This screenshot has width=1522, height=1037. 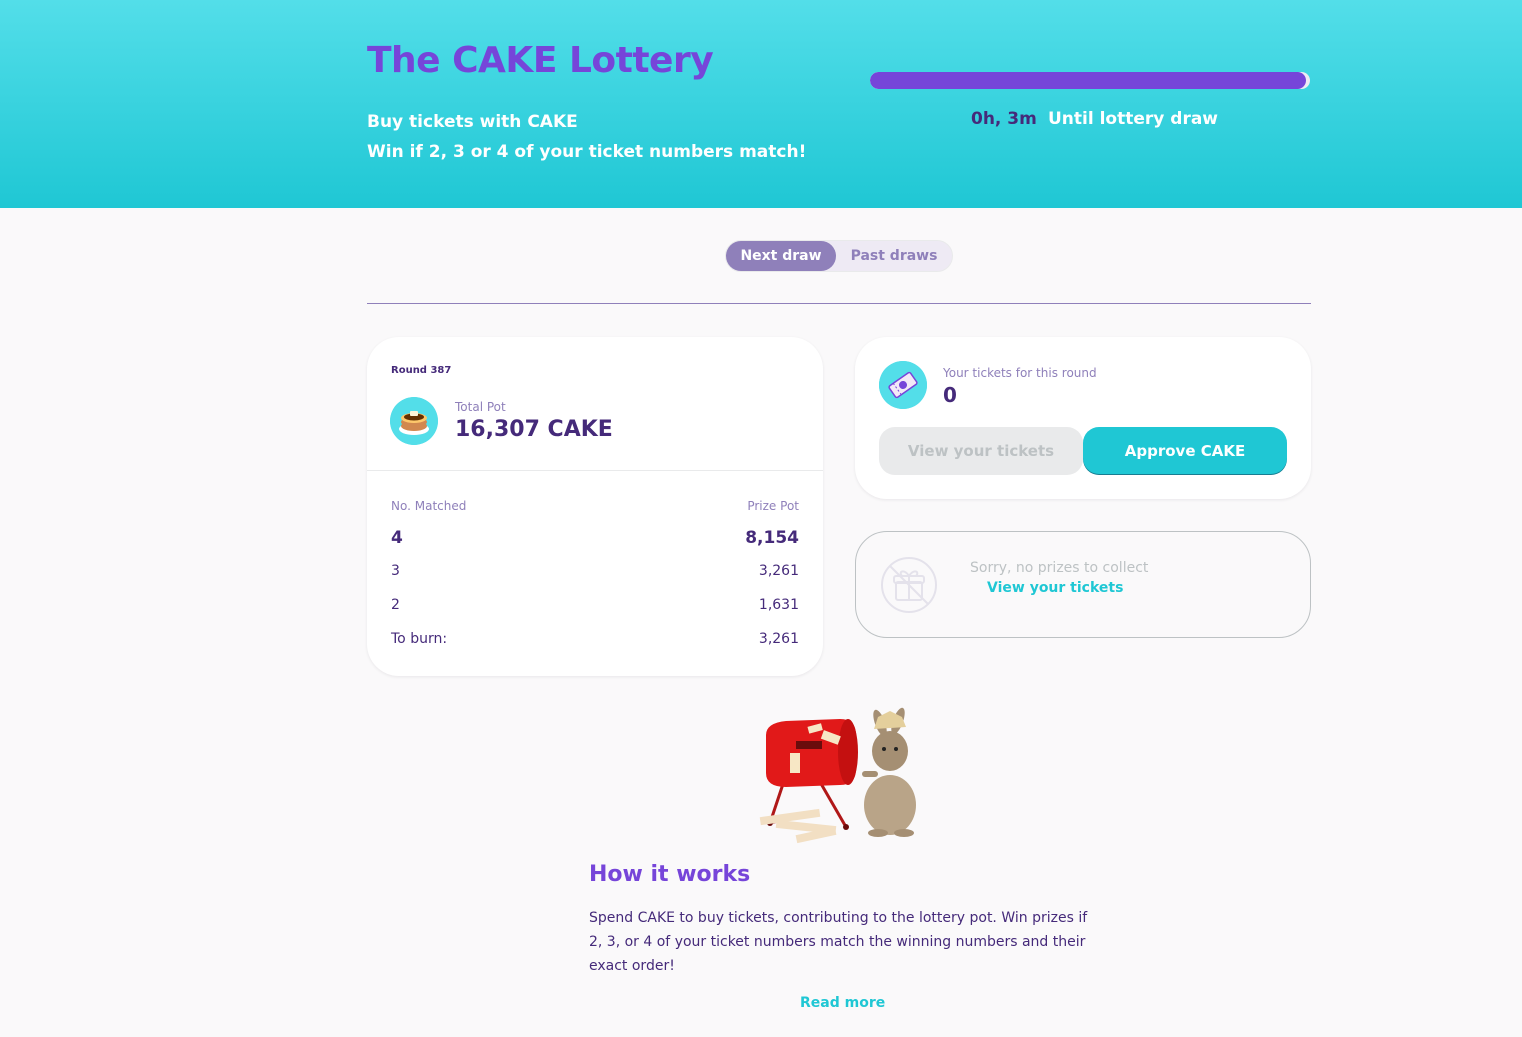 I want to click on round-label: Round 387, so click(x=421, y=370).